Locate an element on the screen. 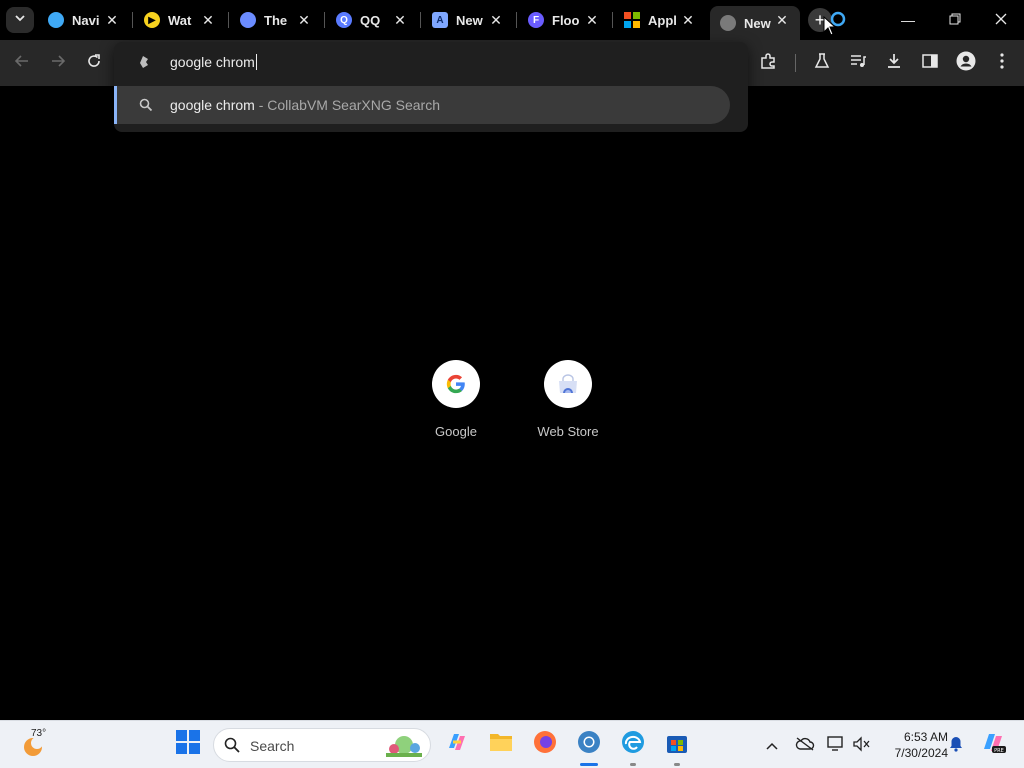  folder-icon is located at coordinates (501, 744).